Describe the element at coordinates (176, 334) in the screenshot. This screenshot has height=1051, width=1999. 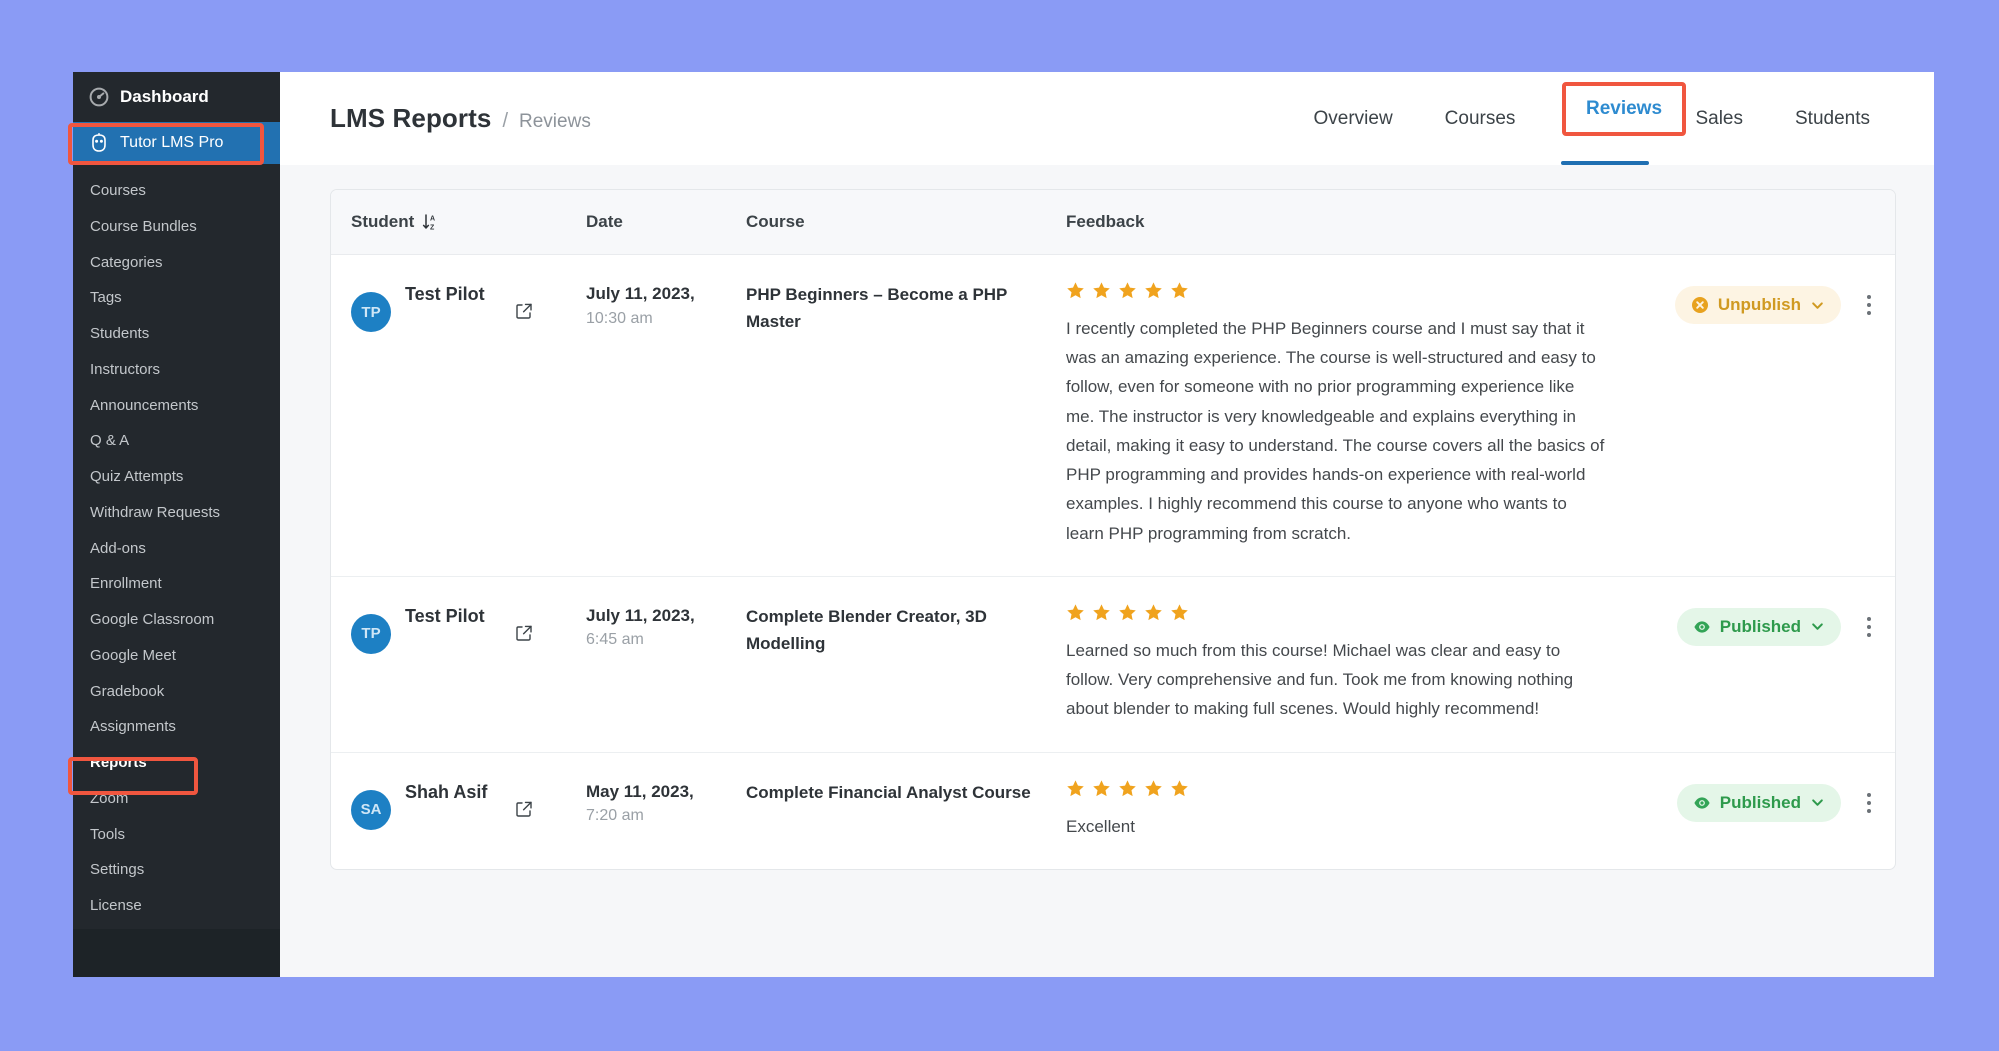
I see `sidebar-item-students: Students` at that location.